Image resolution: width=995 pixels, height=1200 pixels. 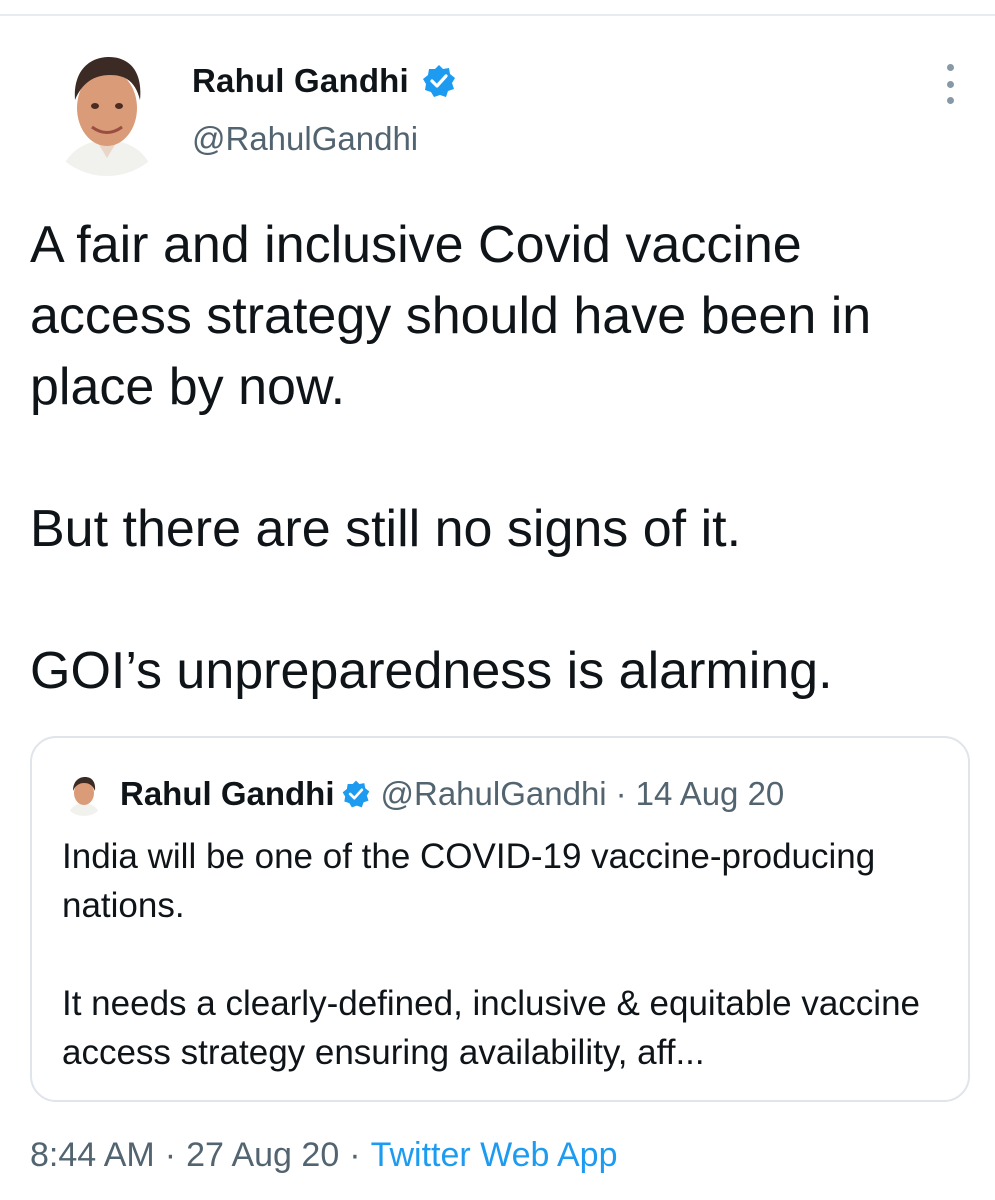 What do you see at coordinates (431, 671) in the screenshot?
I see `tweet-paragraph: GOI’s unpreparedness is alarming.` at bounding box center [431, 671].